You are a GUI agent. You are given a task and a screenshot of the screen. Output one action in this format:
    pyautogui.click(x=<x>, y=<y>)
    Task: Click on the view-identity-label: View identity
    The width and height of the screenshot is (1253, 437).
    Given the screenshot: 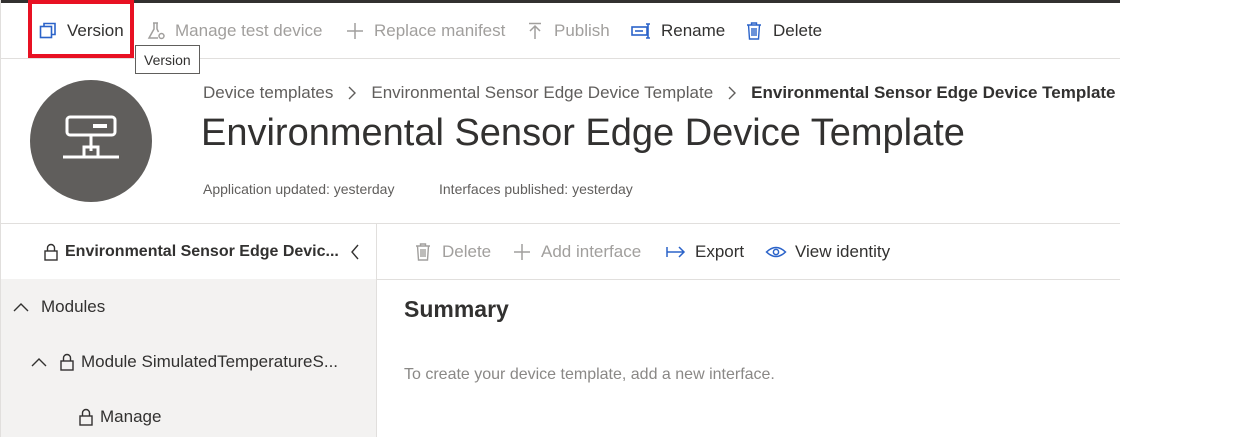 What is the action you would take?
    pyautogui.click(x=843, y=251)
    